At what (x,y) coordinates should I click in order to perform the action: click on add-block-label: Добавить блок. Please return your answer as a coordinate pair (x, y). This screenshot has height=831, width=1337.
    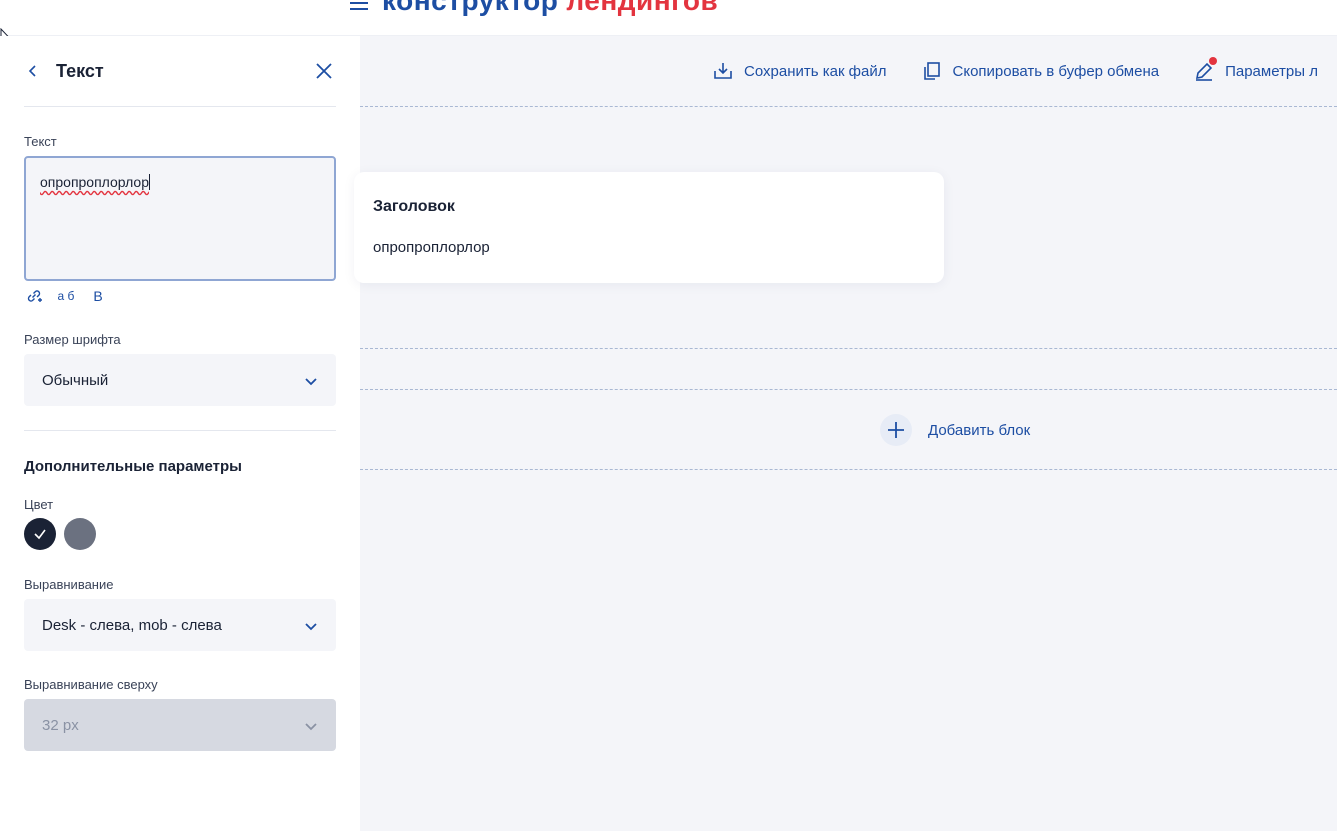
    Looking at the image, I should click on (979, 430).